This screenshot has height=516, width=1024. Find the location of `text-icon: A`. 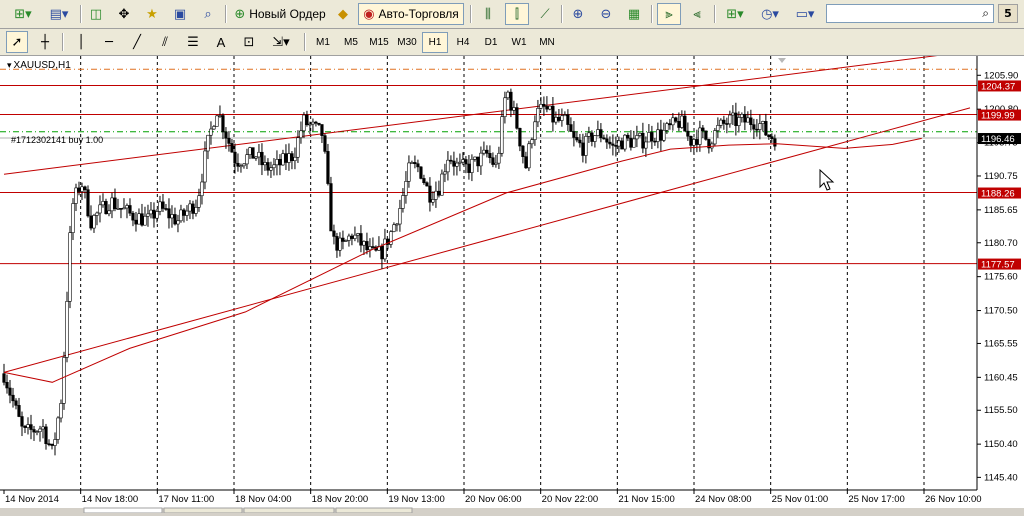

text-icon: A is located at coordinates (221, 42).